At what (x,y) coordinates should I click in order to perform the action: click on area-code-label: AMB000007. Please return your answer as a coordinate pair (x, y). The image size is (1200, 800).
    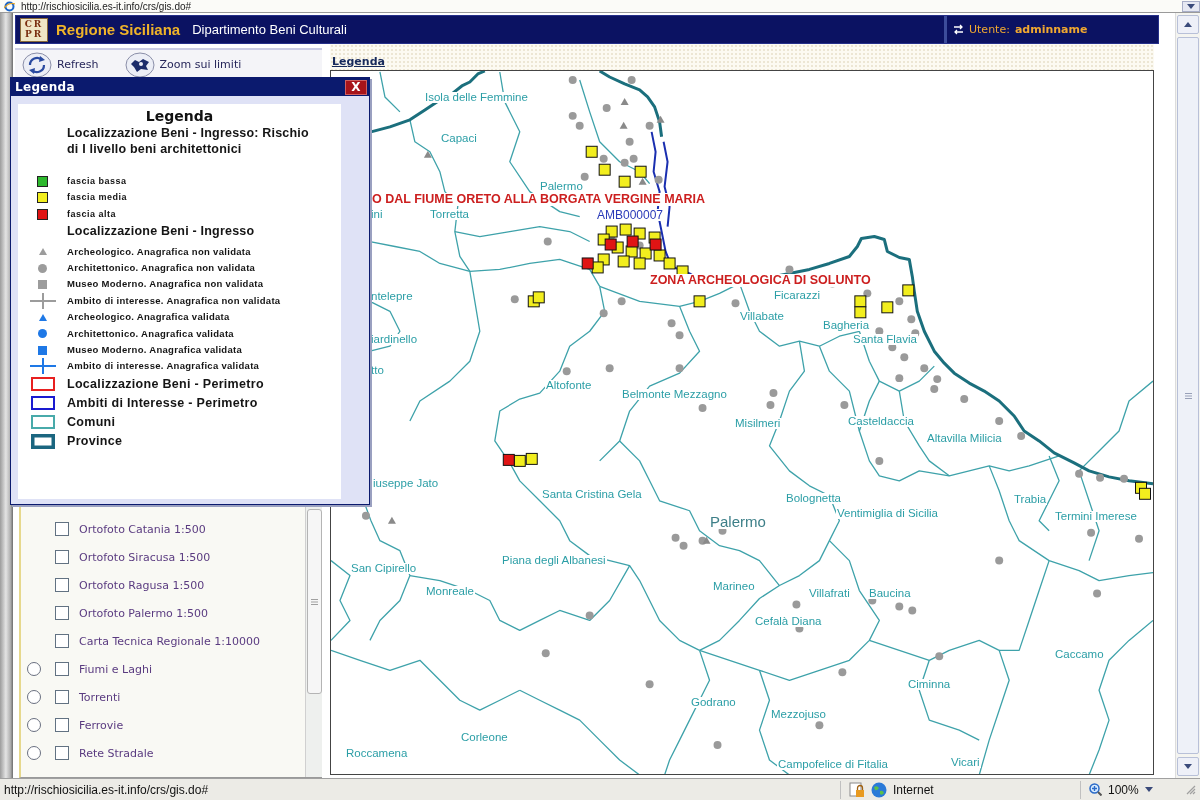
    Looking at the image, I should click on (630, 215).